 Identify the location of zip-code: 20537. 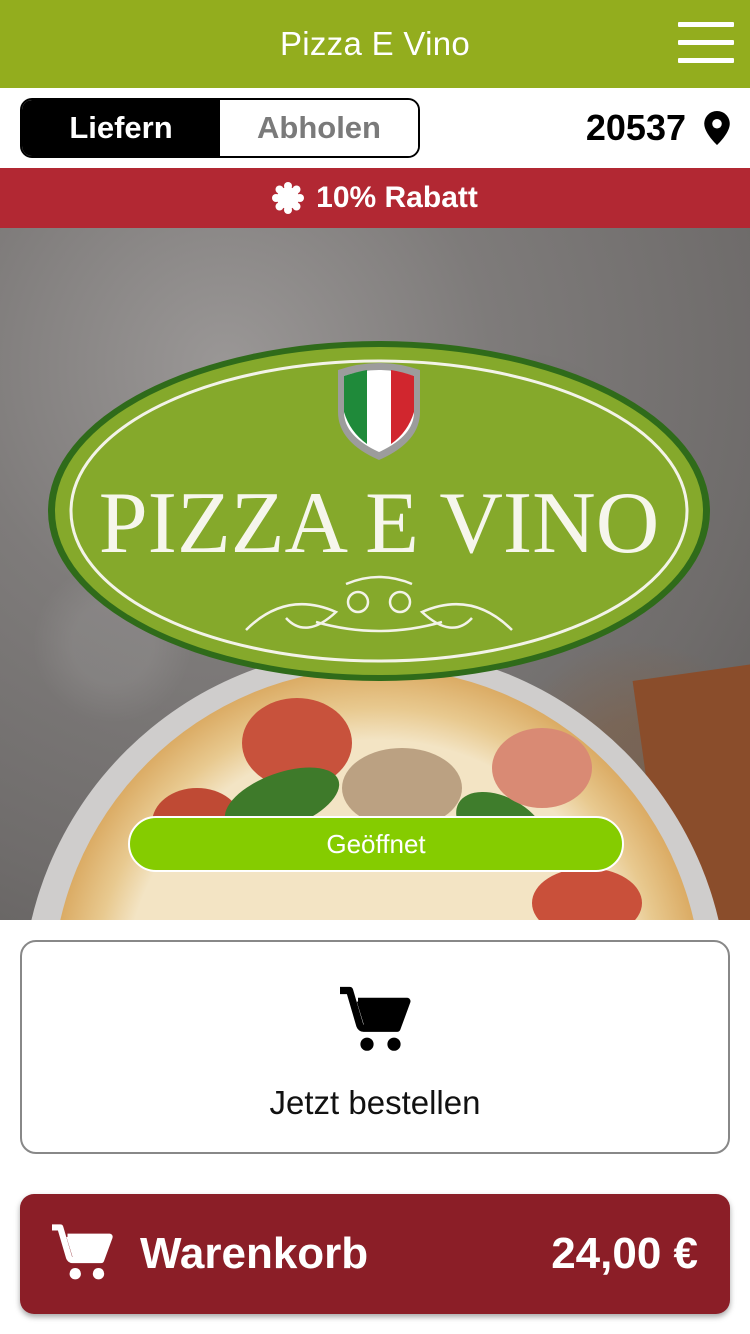
(635, 127).